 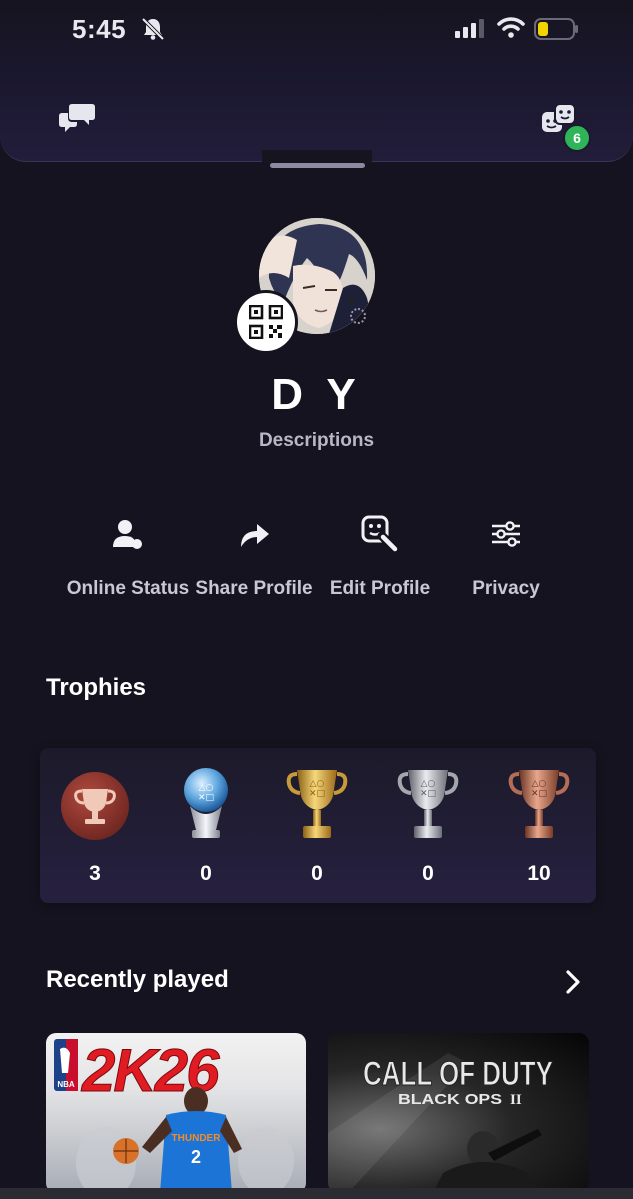 I want to click on cod-roman-text: II, so click(x=516, y=1100).